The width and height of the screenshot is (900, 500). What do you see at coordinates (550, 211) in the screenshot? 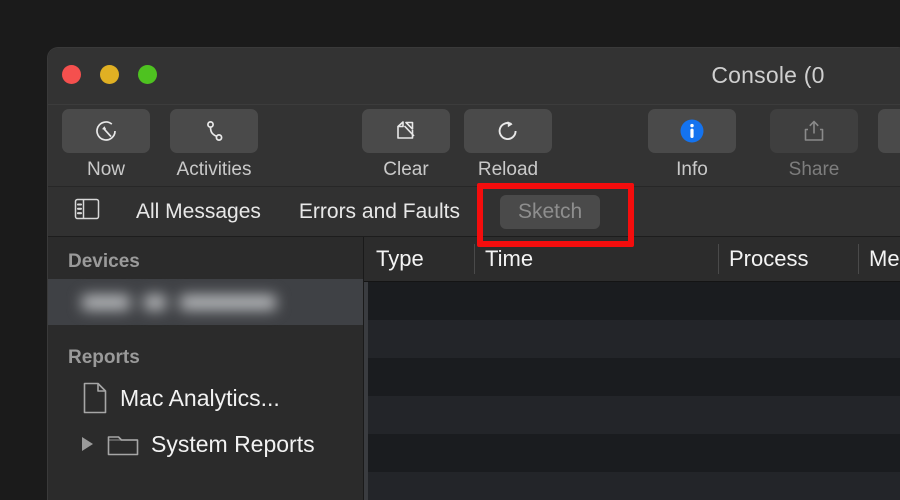
I see `search-token-sketch: Sketch` at bounding box center [550, 211].